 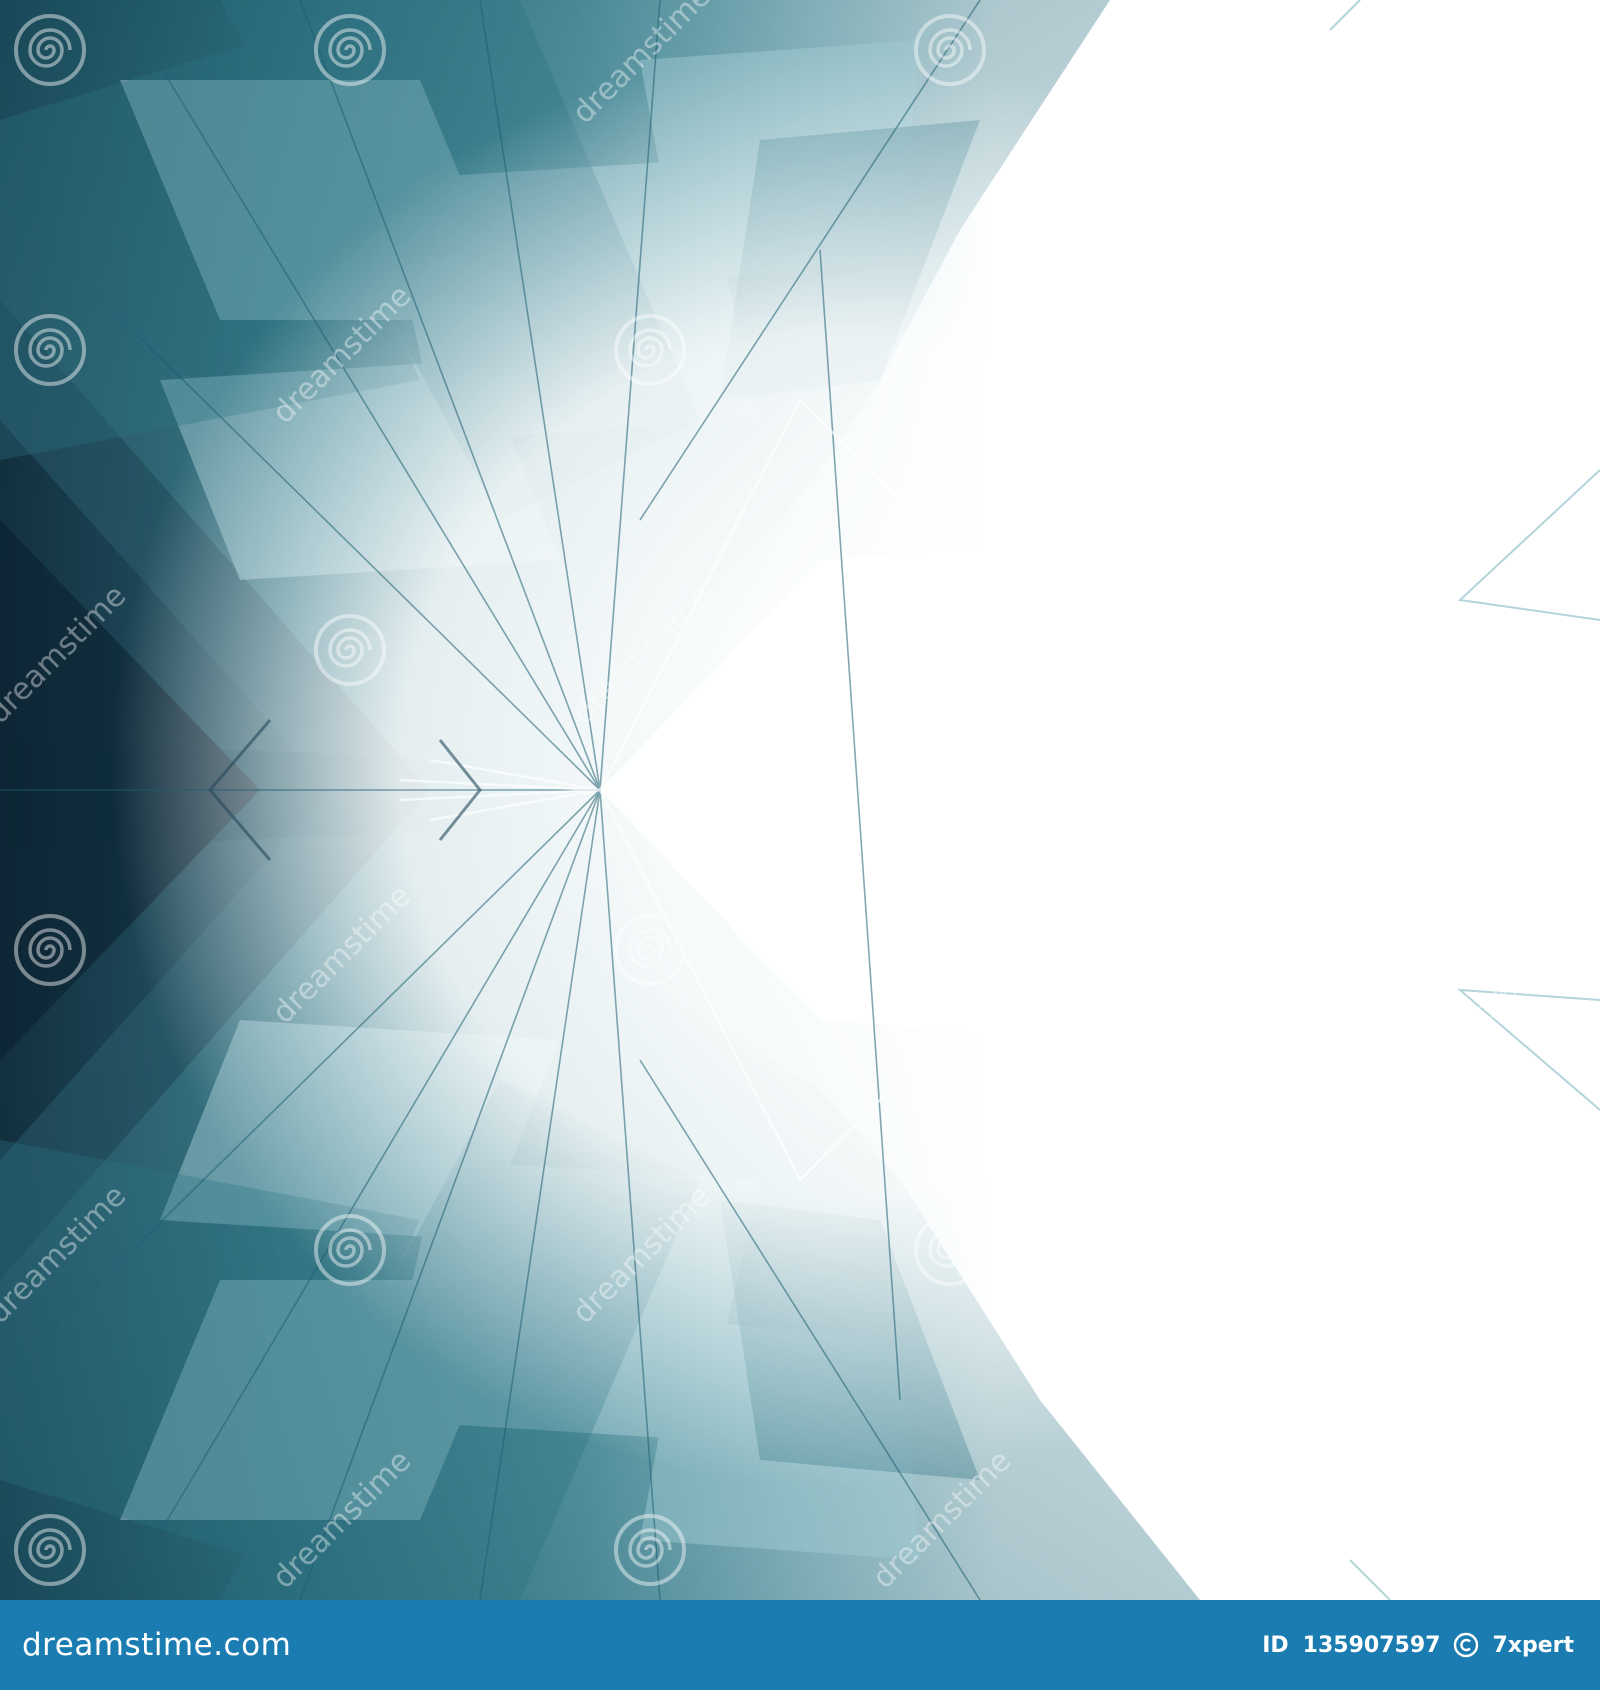 What do you see at coordinates (1466, 1645) in the screenshot?
I see `copyright-icon` at bounding box center [1466, 1645].